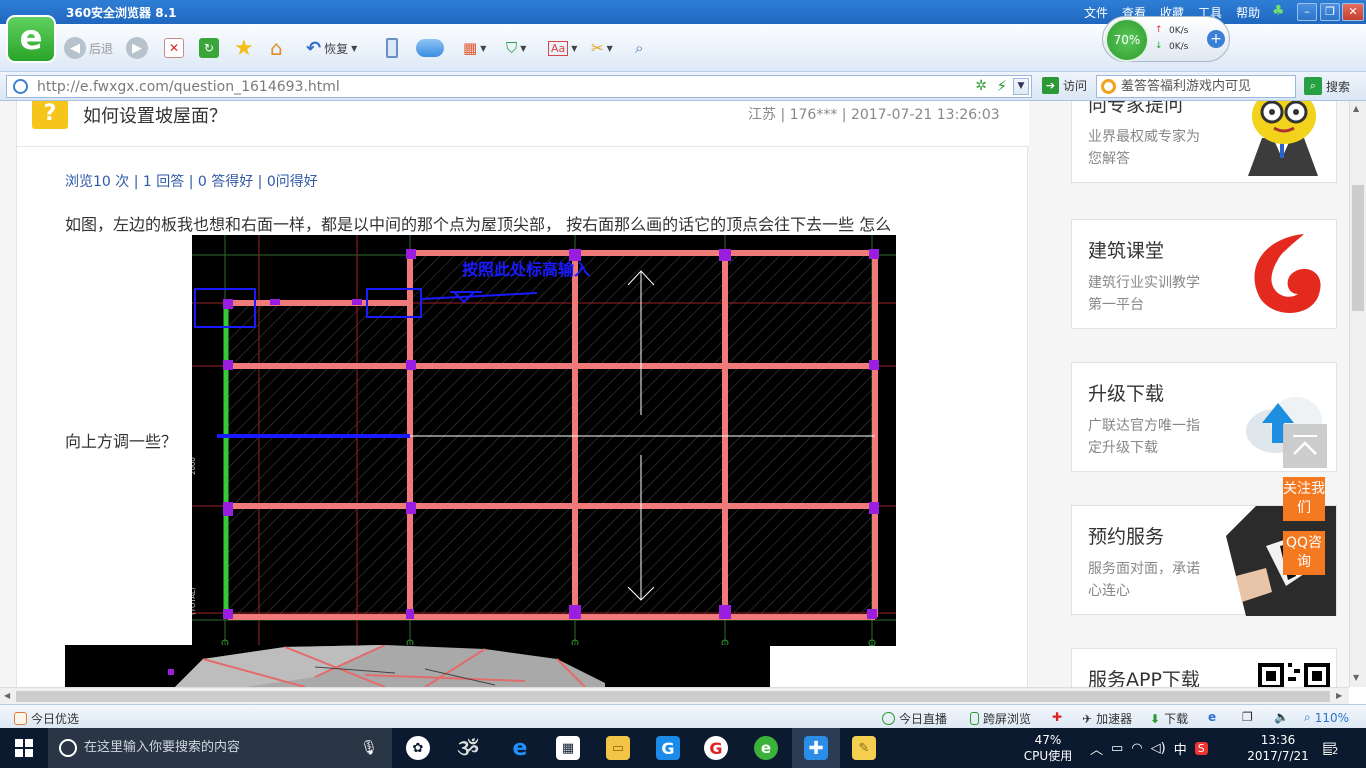 This screenshot has height=768, width=1366. Describe the element at coordinates (1117, 748) in the screenshot. I see `battery-icon: ▭` at that location.